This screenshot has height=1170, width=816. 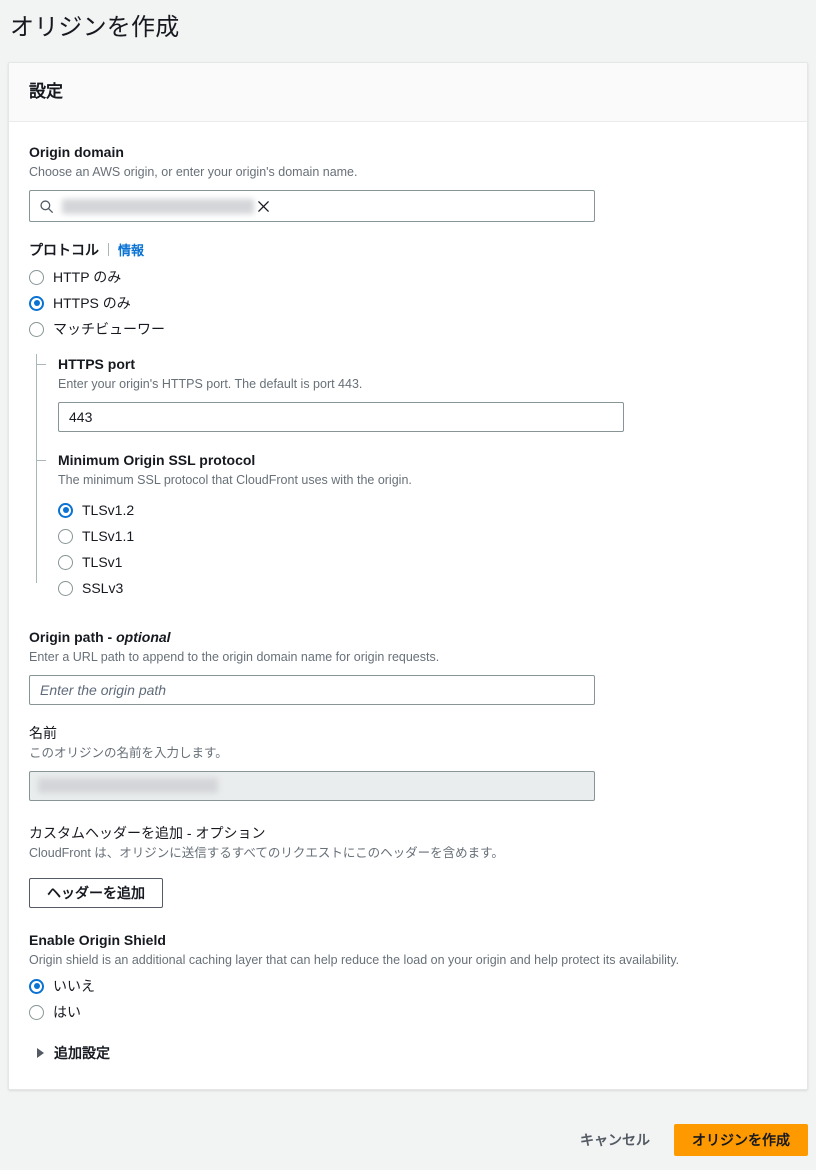 What do you see at coordinates (408, 250) in the screenshot?
I see `protocol-label-row: プロトコル 情報` at bounding box center [408, 250].